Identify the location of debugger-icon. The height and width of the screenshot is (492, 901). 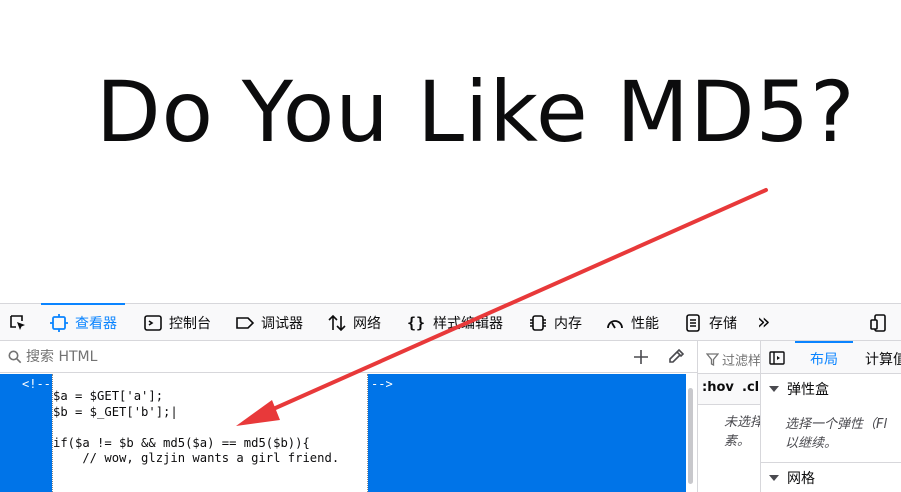
(245, 323).